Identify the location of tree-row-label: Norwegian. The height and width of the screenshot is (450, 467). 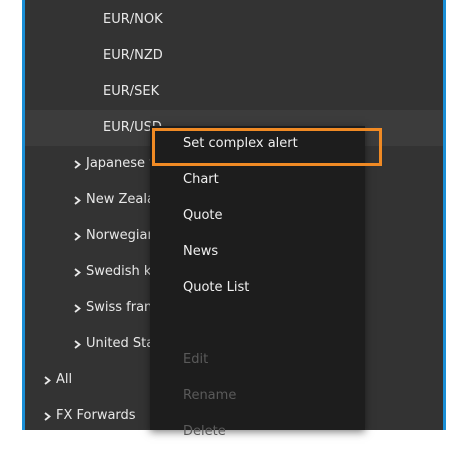
(121, 235).